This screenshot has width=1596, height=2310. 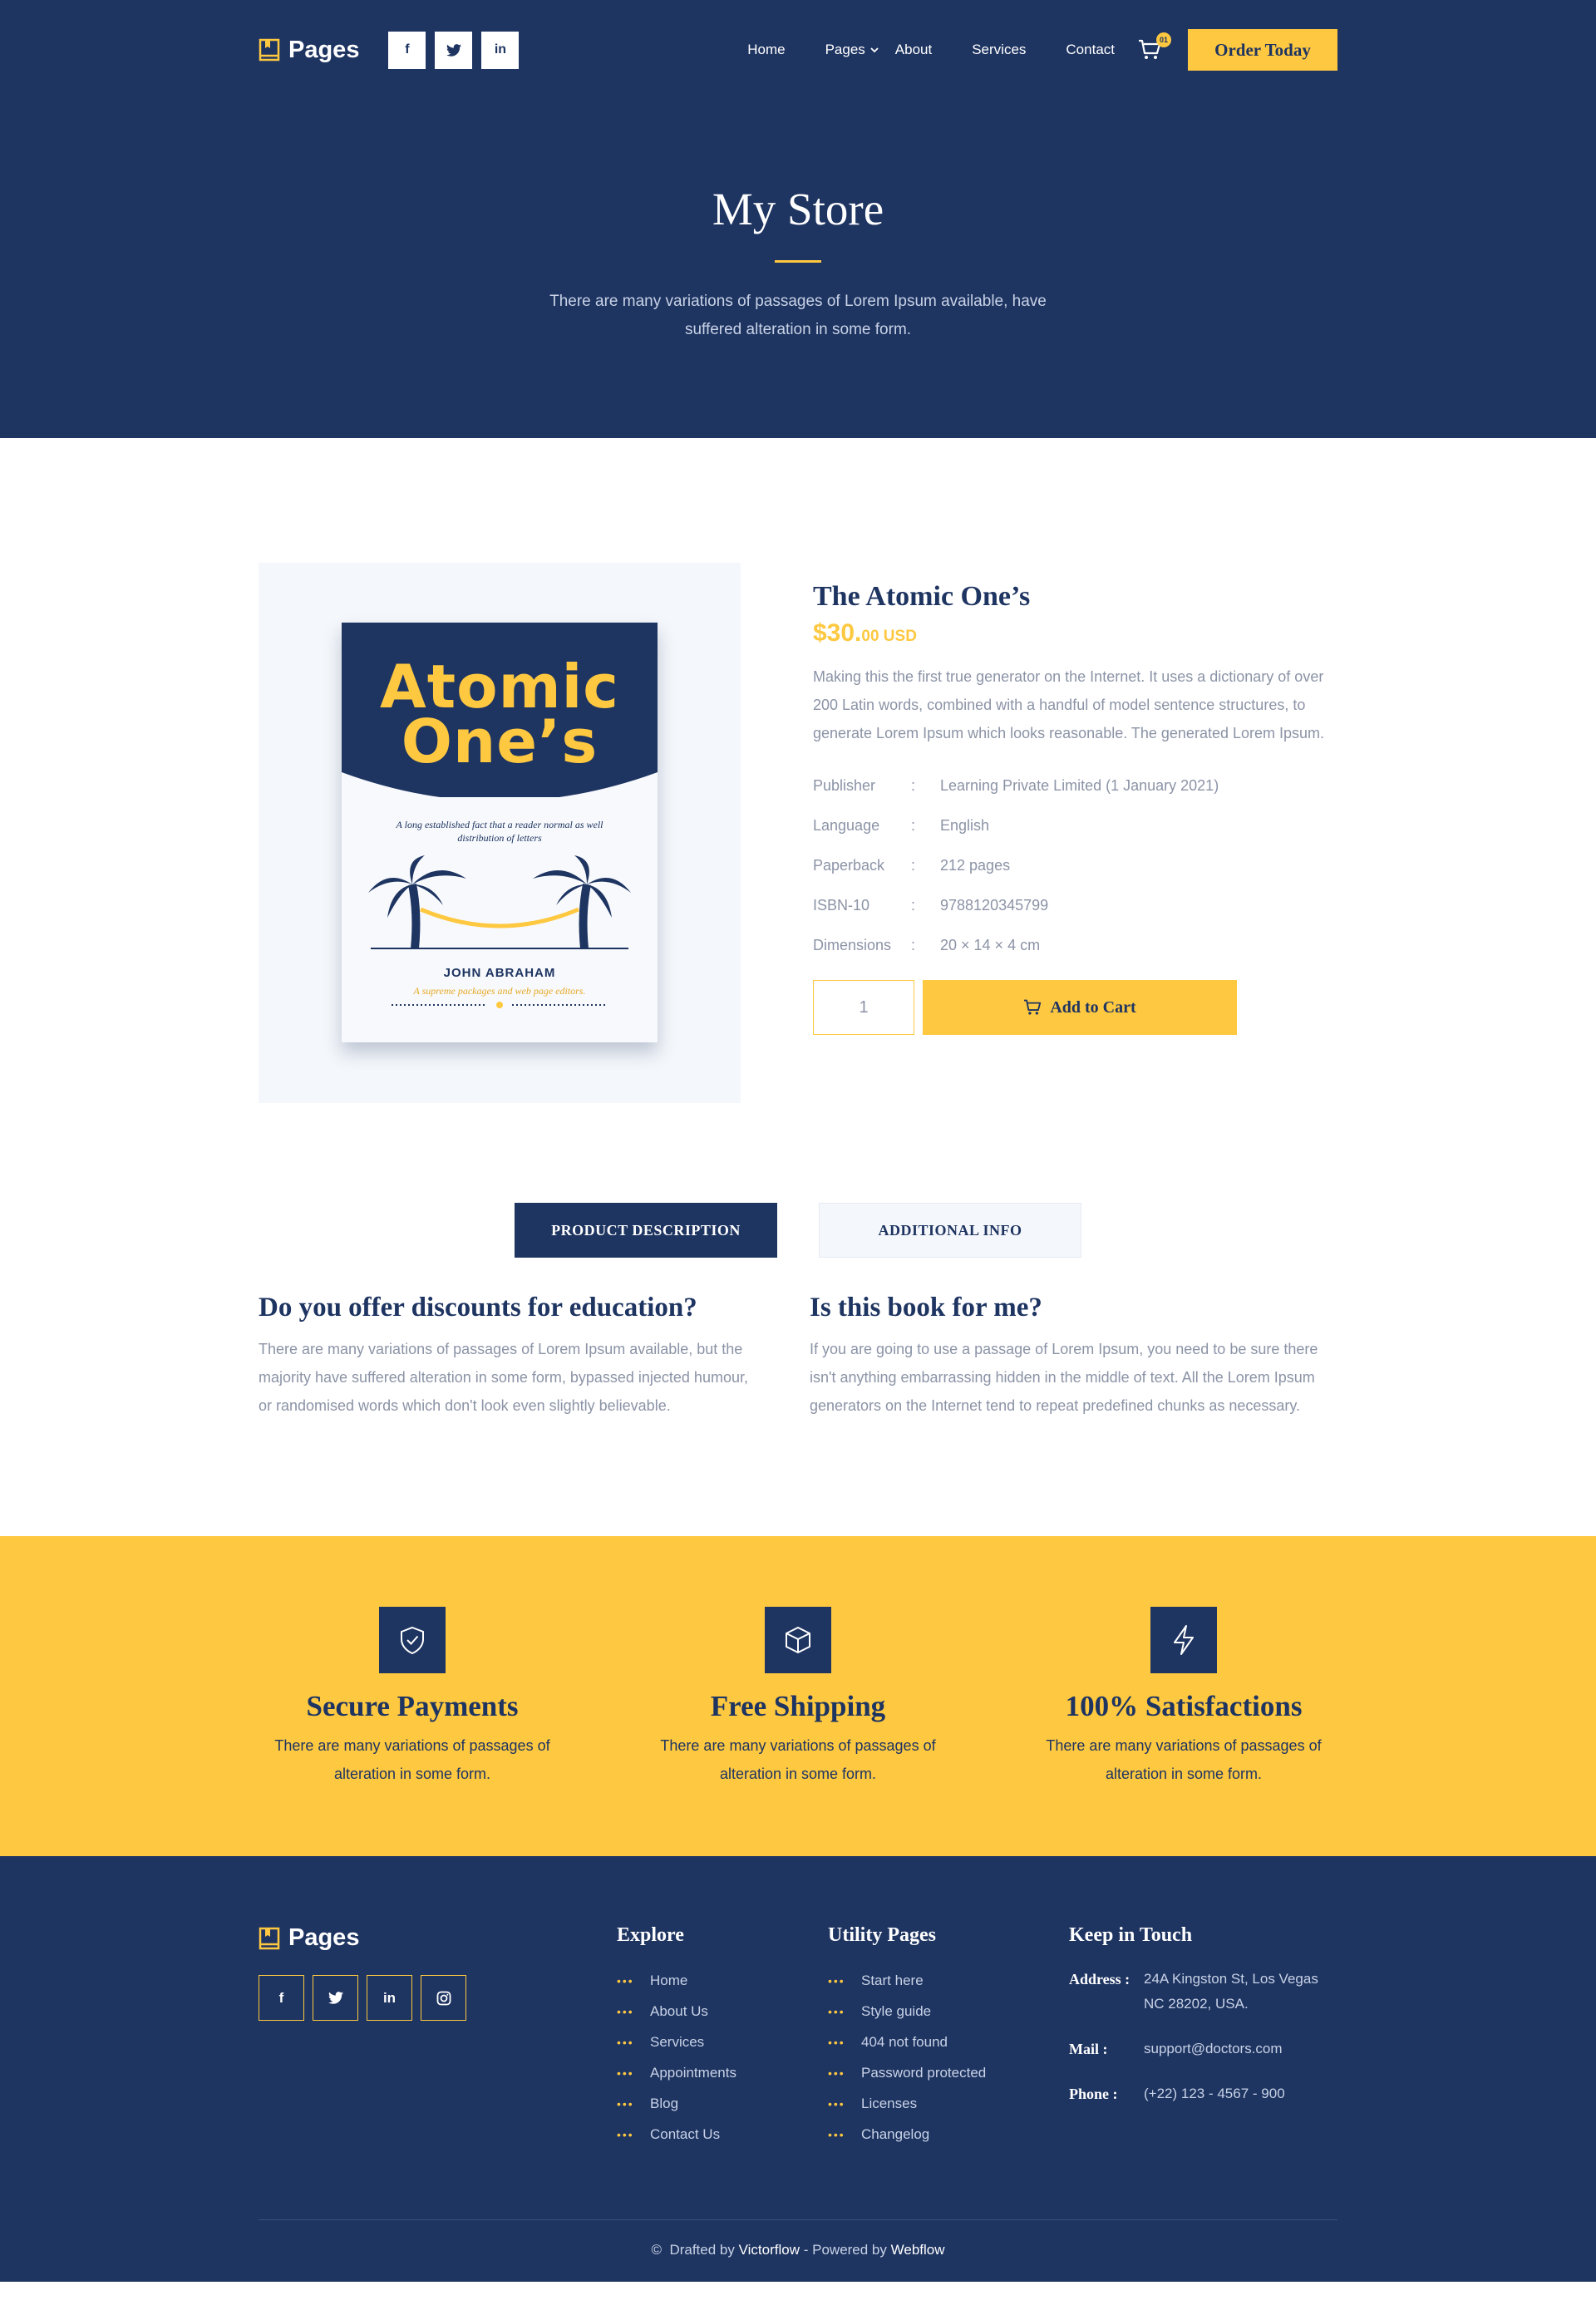 I want to click on chevron-down-icon, so click(x=875, y=50).